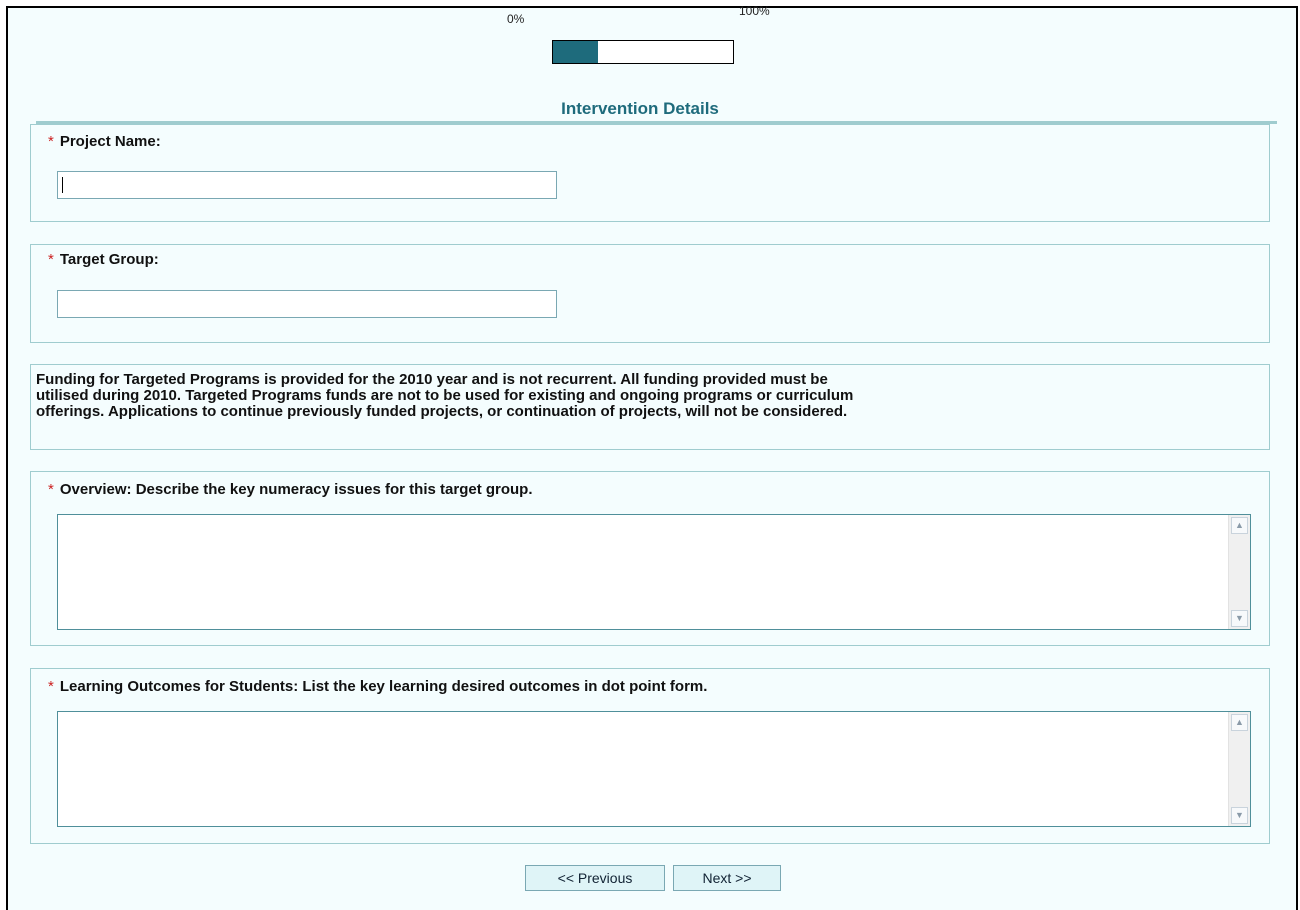  I want to click on learning-outcomes-scrollbar: ▲ ▼, so click(1239, 769).